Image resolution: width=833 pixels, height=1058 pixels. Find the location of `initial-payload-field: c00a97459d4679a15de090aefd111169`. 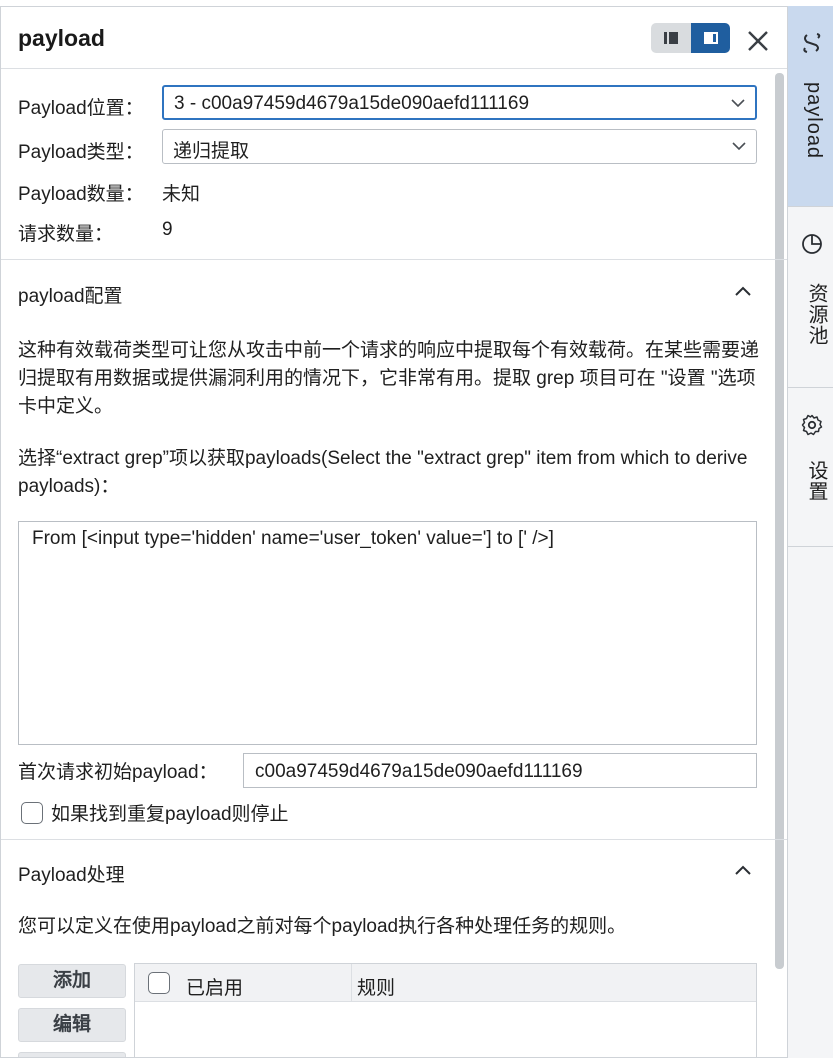

initial-payload-field: c00a97459d4679a15de090aefd111169 is located at coordinates (500, 770).